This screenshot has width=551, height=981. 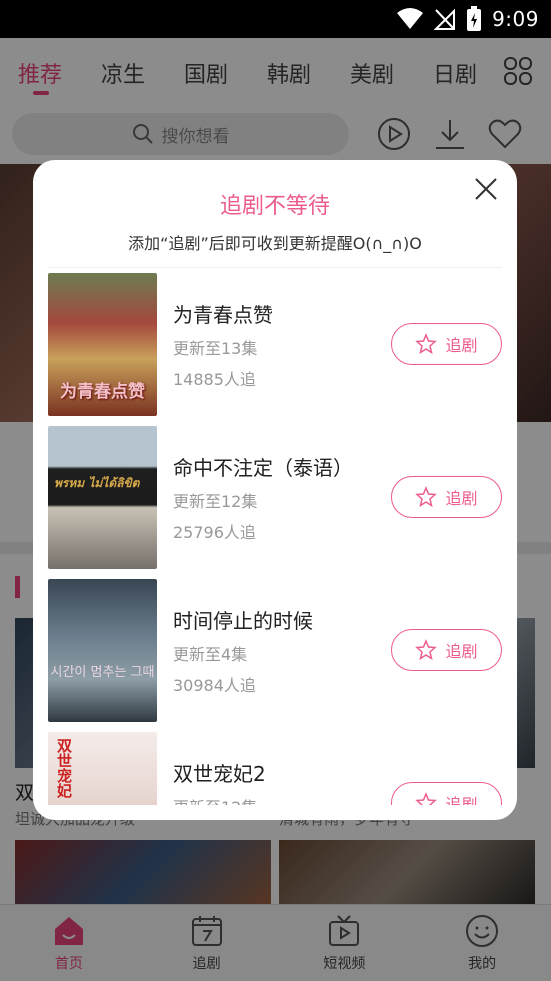 I want to click on follower-count: 30984人追, so click(x=214, y=685).